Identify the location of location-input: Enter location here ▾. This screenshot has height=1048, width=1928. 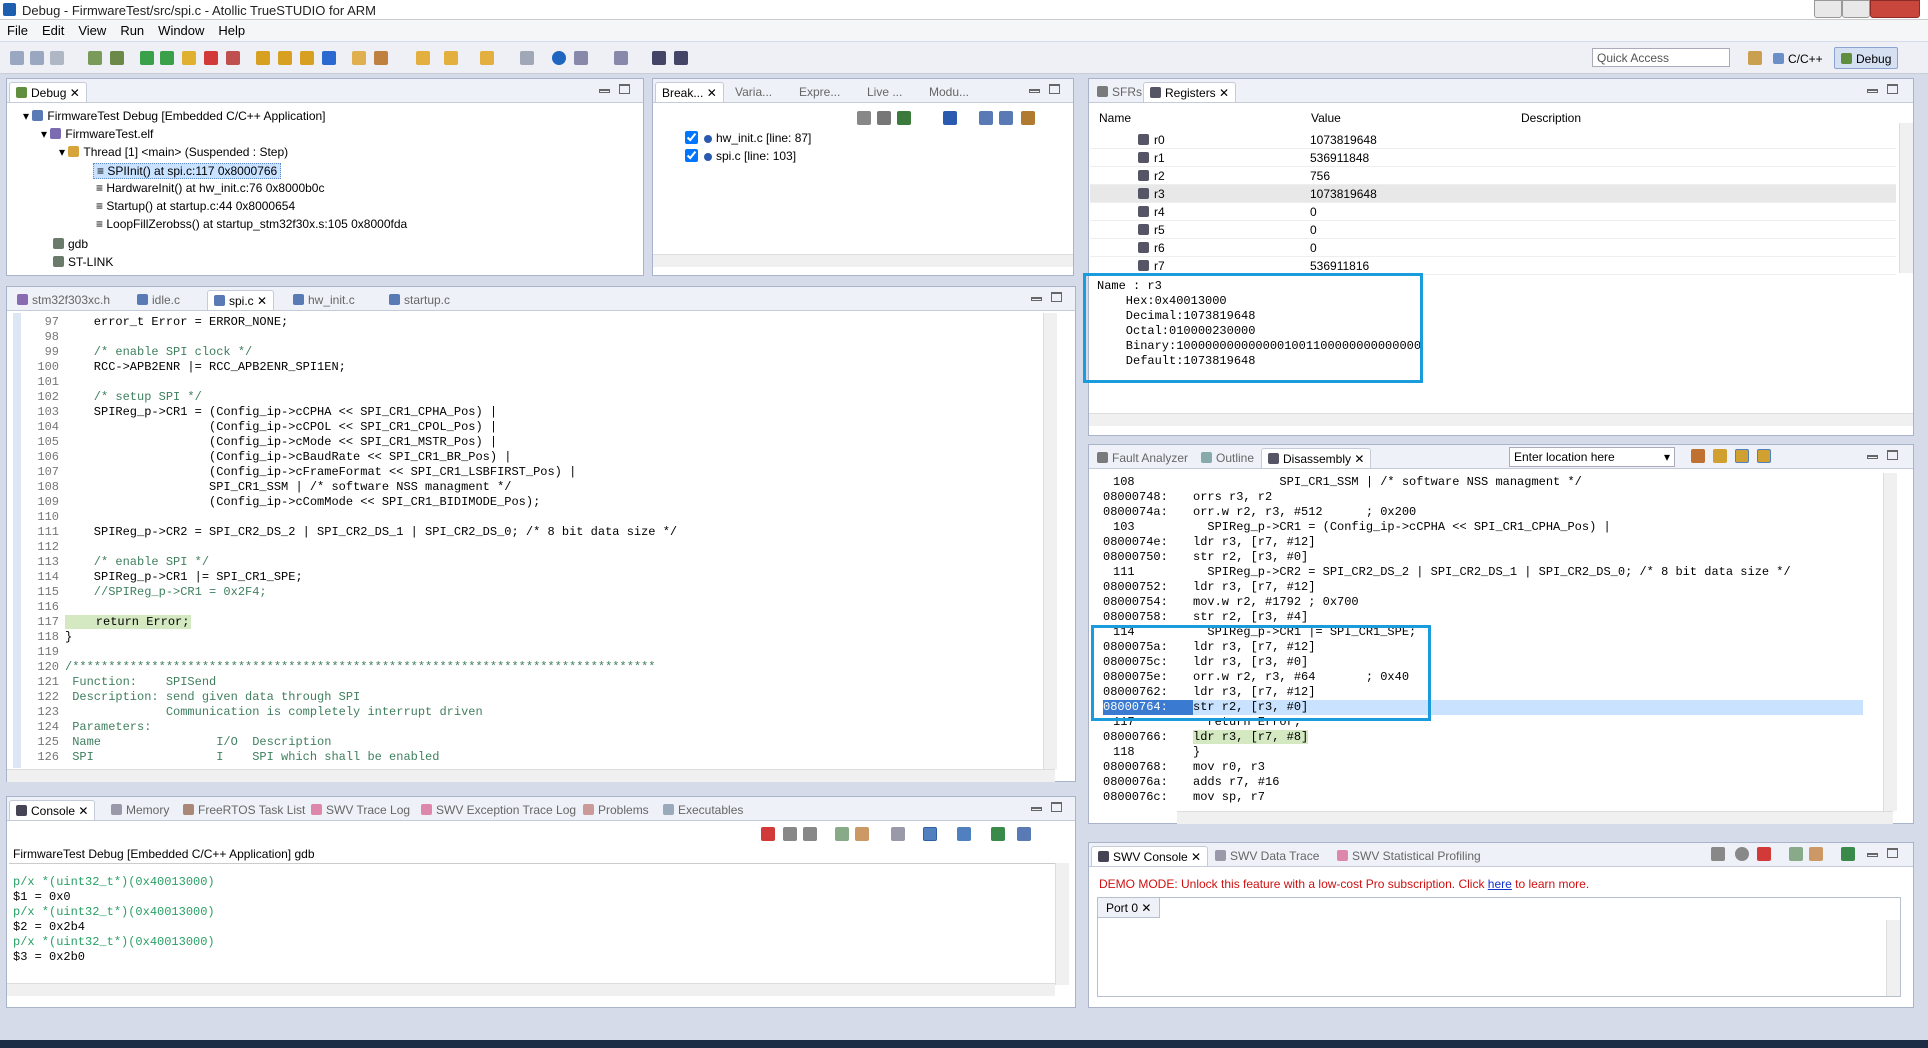
(1592, 457).